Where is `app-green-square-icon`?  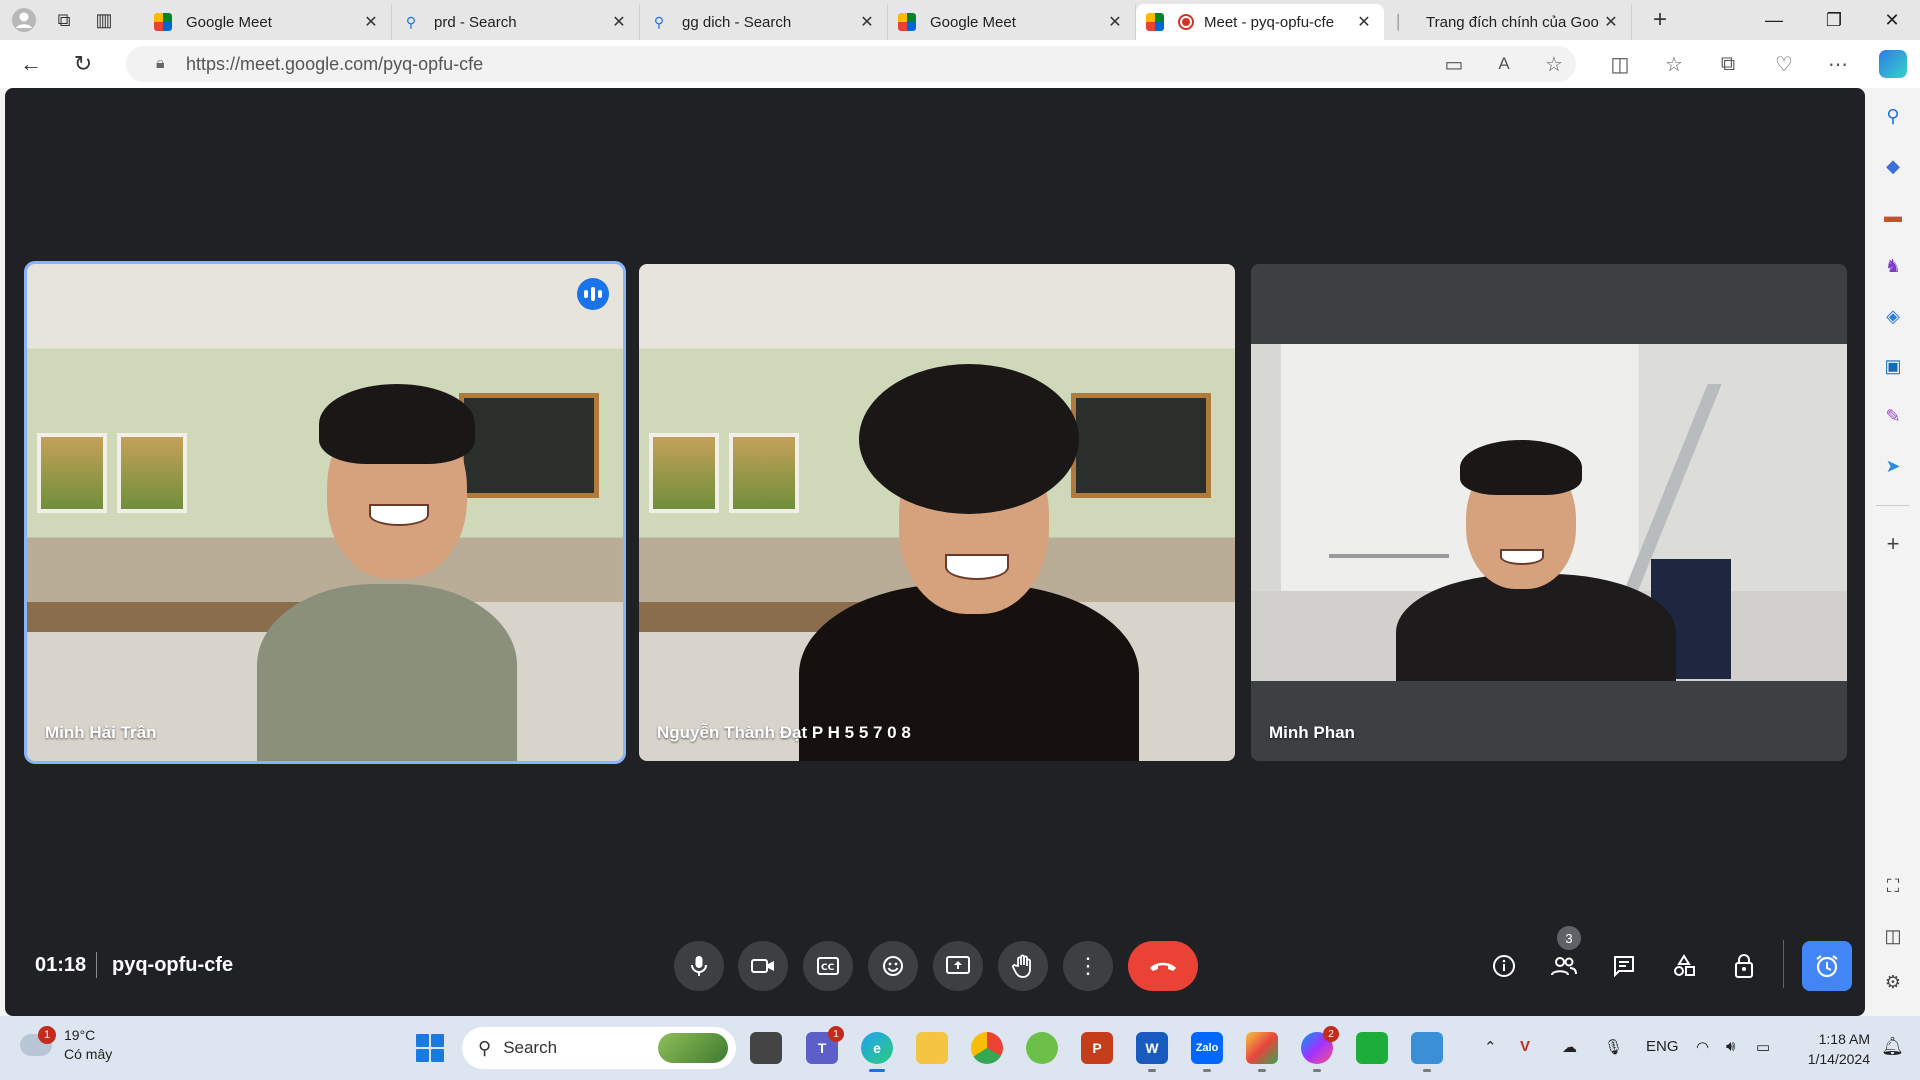 app-green-square-icon is located at coordinates (1372, 1048).